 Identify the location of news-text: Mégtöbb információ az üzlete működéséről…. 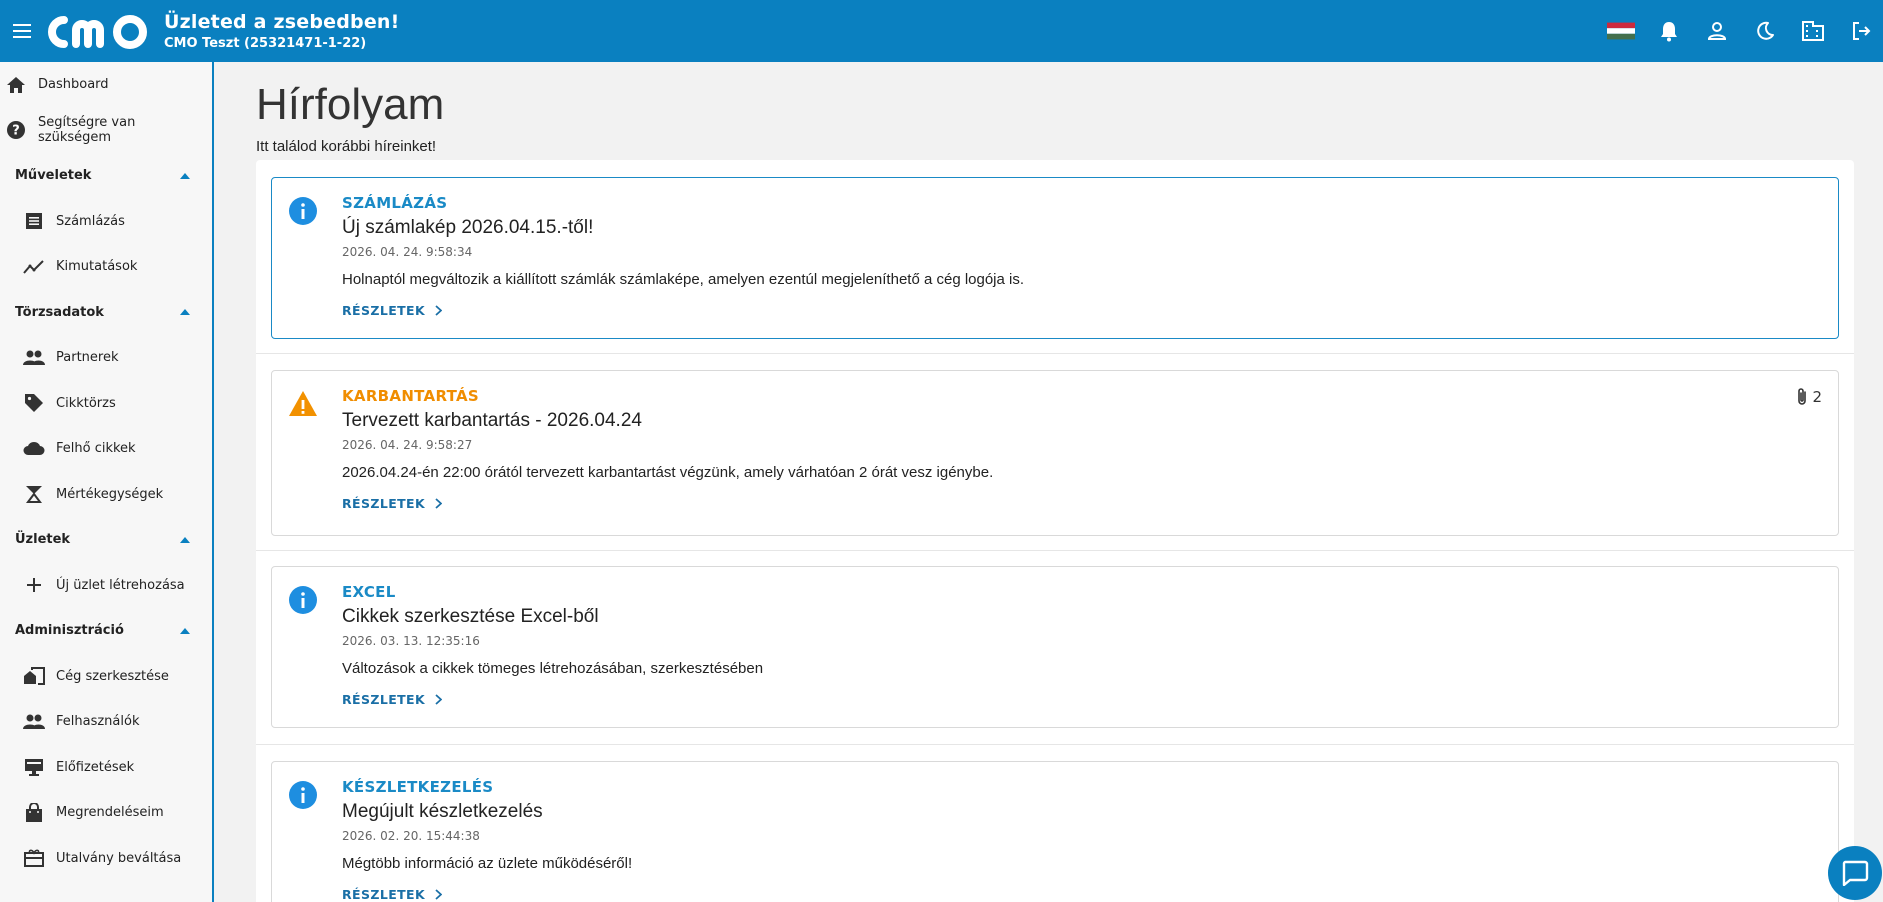
(487, 863).